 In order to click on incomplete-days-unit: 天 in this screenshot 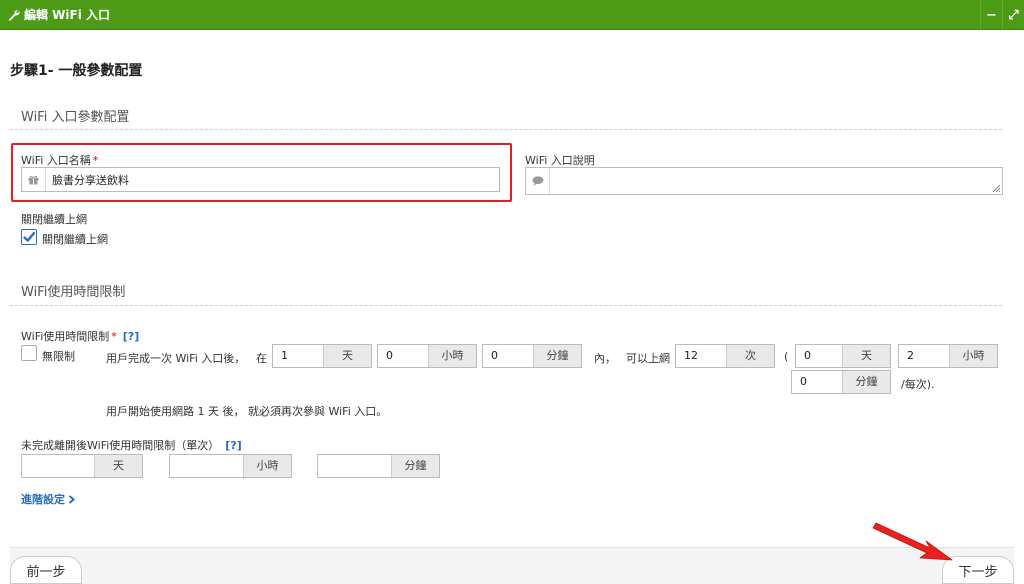, I will do `click(118, 466)`.